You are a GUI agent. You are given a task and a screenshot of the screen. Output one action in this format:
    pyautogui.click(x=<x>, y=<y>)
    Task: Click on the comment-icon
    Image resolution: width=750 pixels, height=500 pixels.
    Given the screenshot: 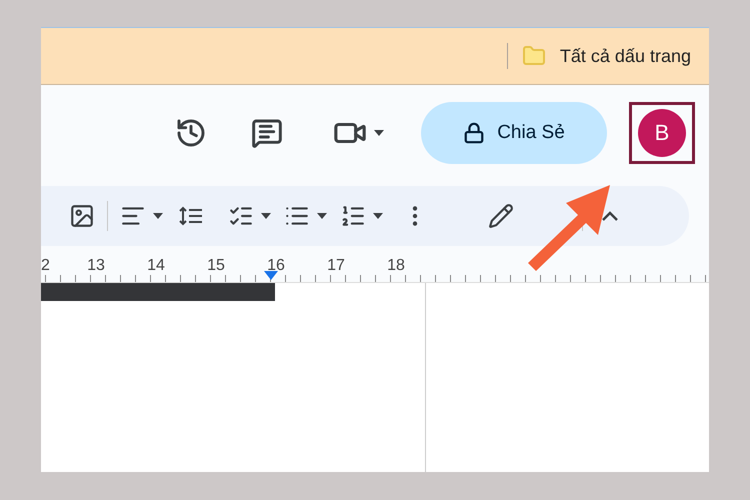 What is the action you would take?
    pyautogui.click(x=267, y=133)
    